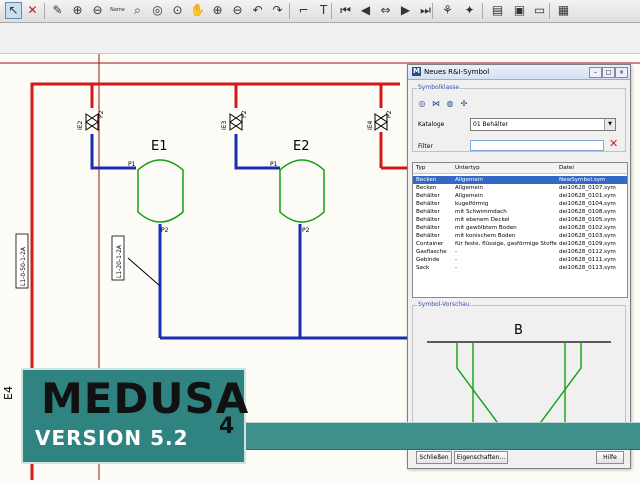 The image size is (640, 484). What do you see at coordinates (497, 10) in the screenshot?
I see `layer-icon: ▤` at bounding box center [497, 10].